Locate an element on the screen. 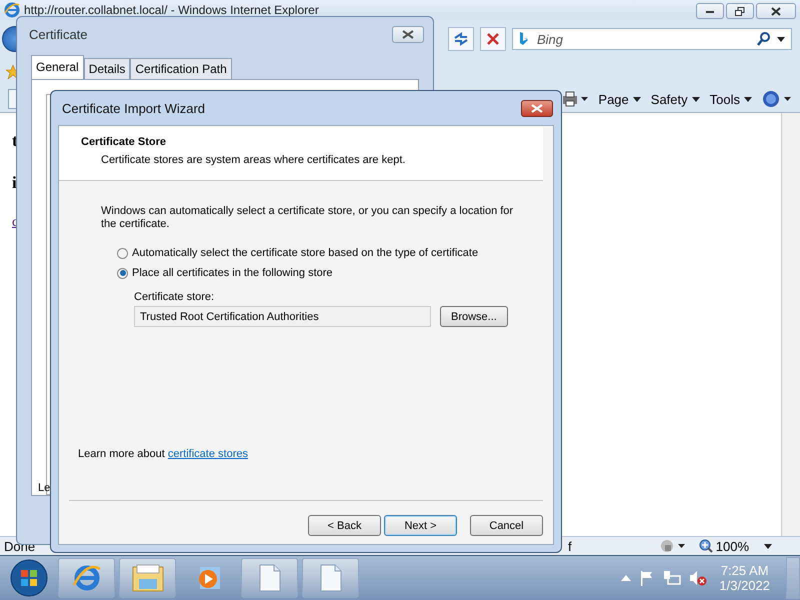  help-button is located at coordinates (777, 99).